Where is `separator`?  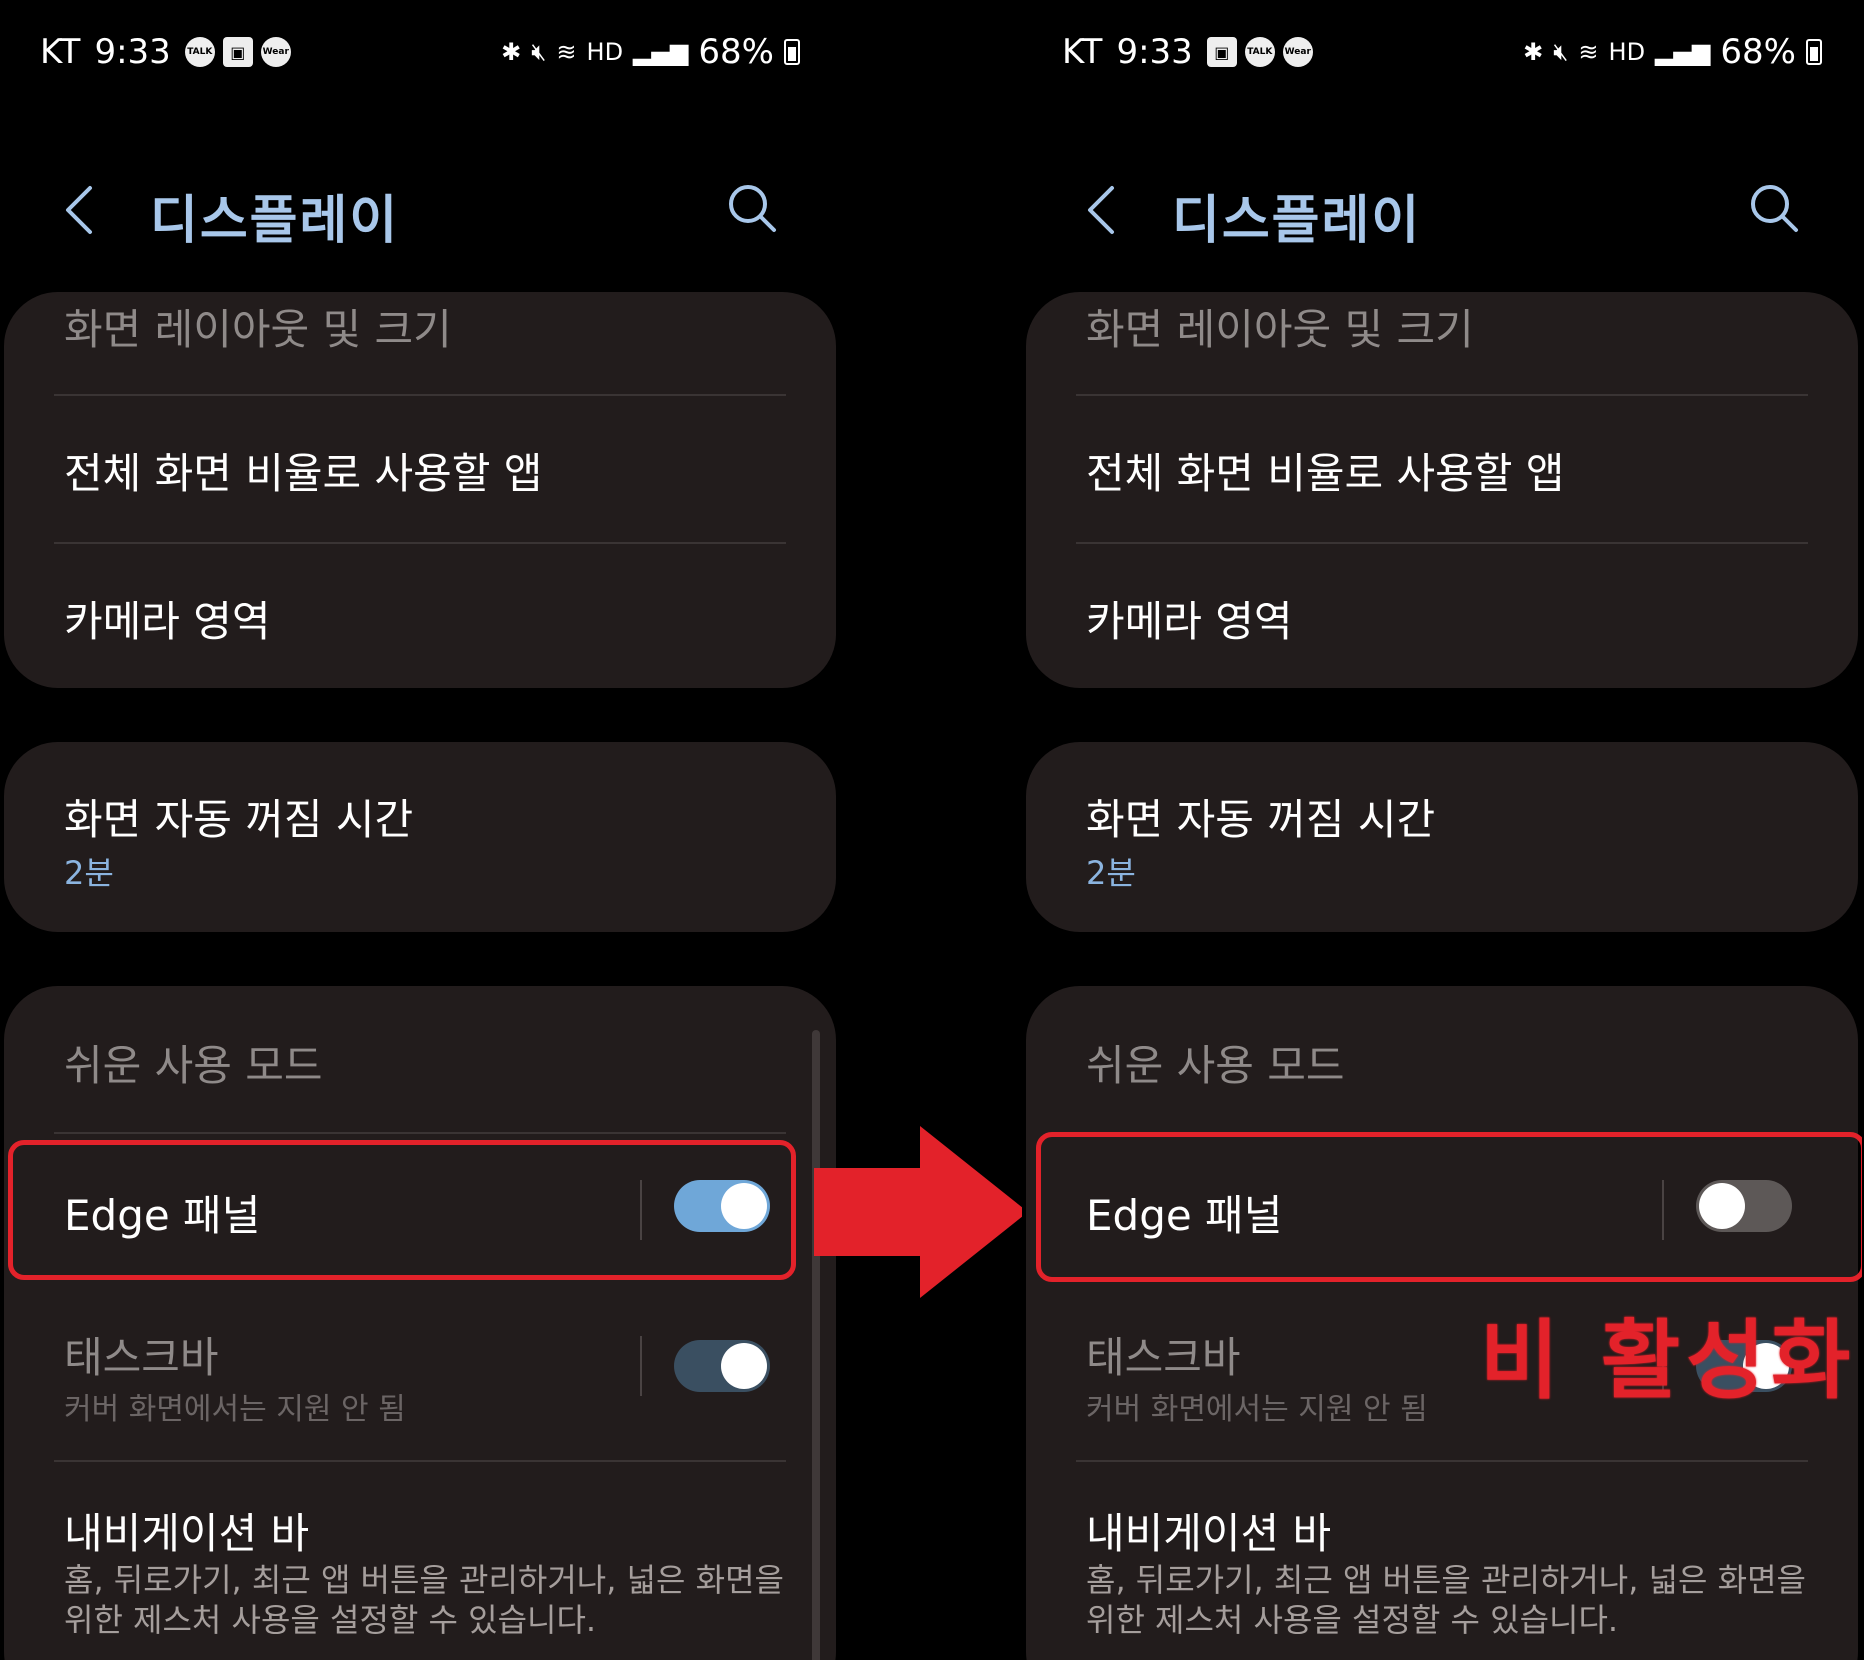
separator is located at coordinates (641, 1366).